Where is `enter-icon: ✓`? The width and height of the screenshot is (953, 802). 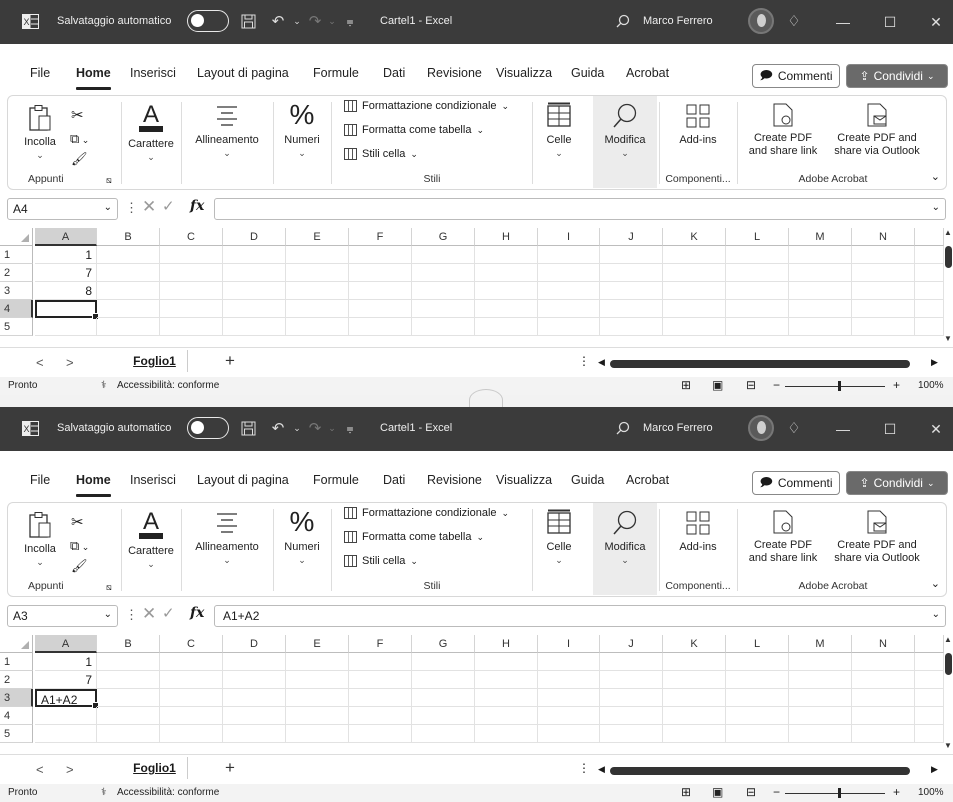 enter-icon: ✓ is located at coordinates (168, 613).